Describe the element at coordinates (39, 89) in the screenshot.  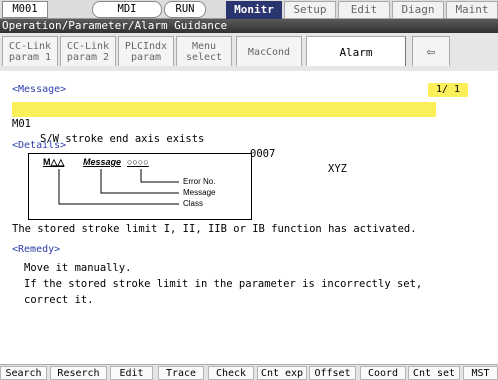
I see `message-section-title: <Message>` at that location.